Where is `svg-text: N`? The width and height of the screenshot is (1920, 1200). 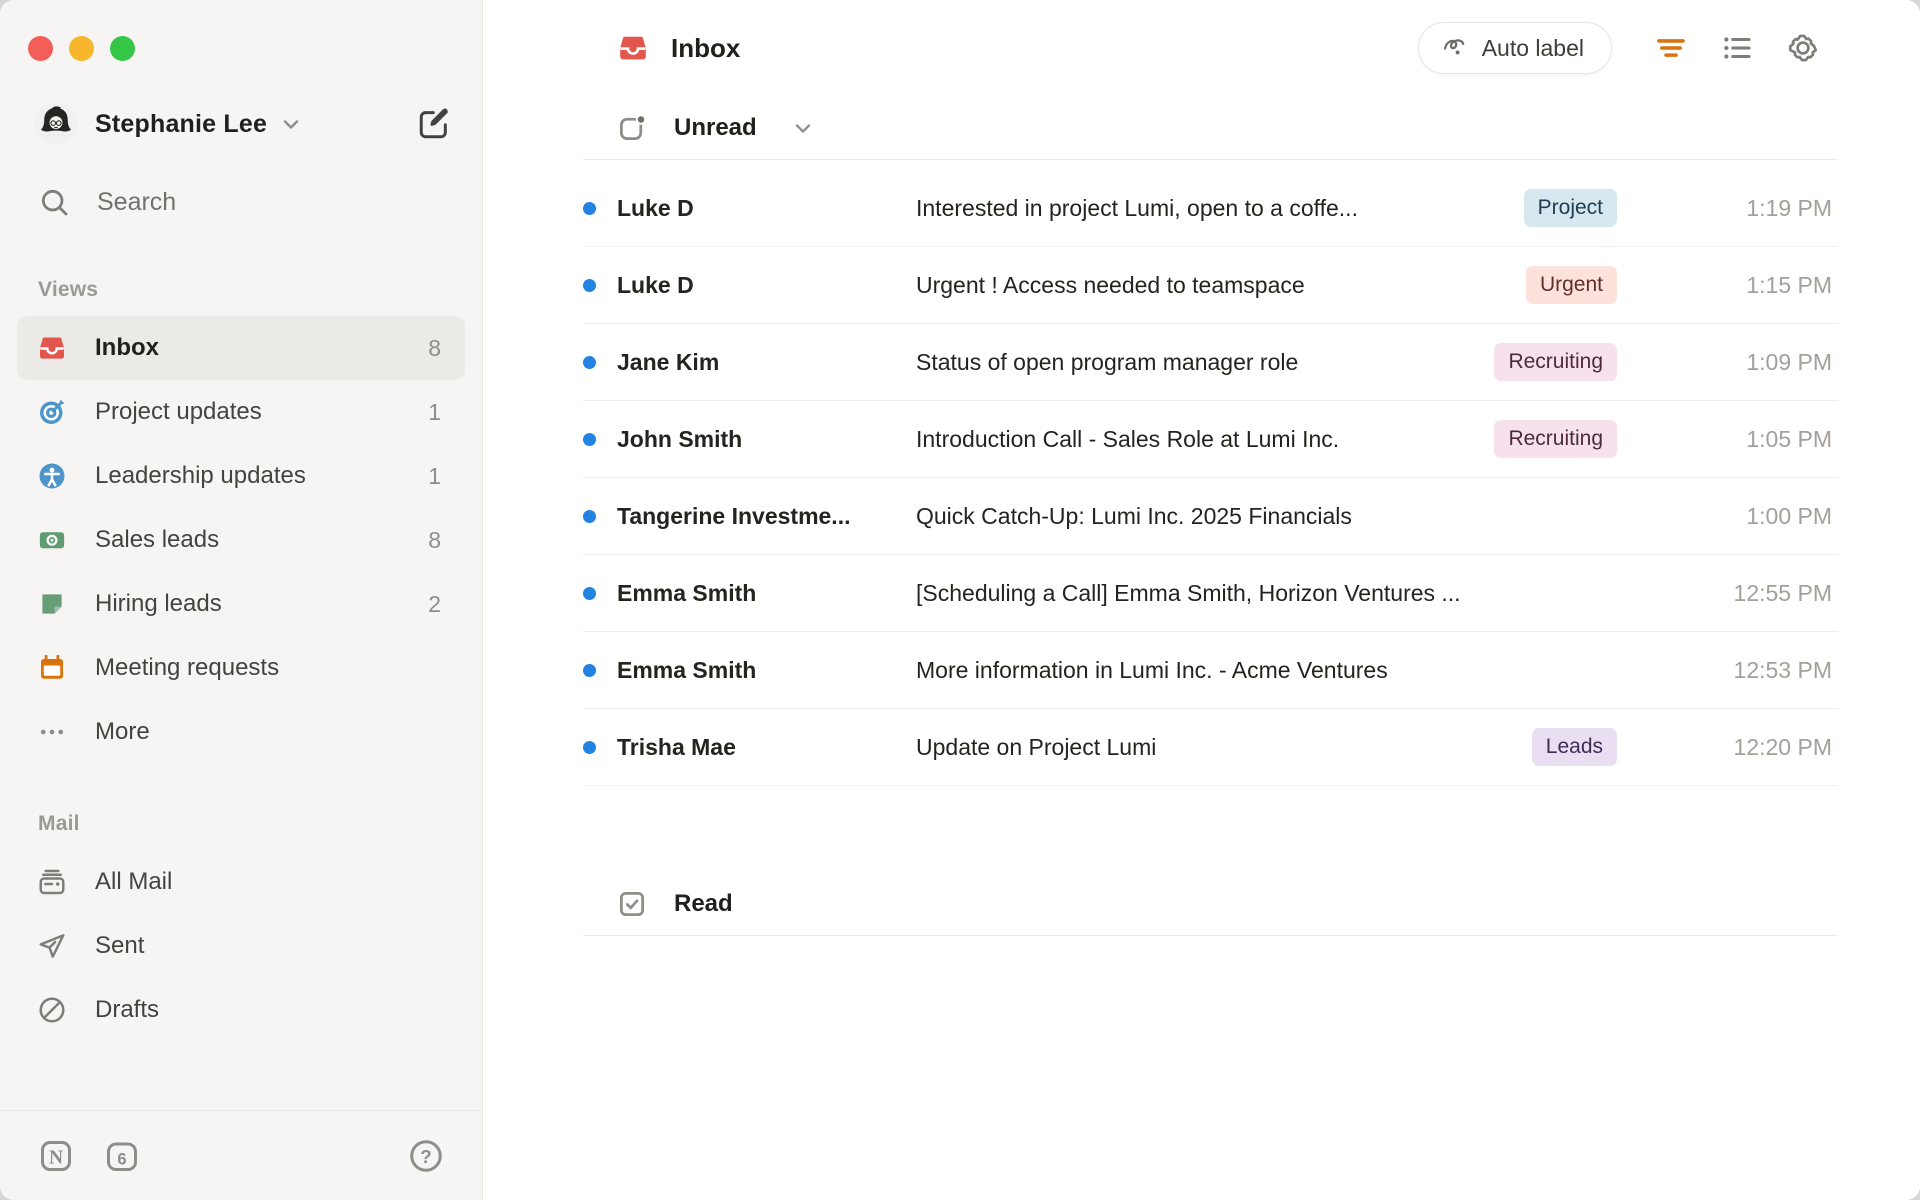 svg-text: N is located at coordinates (56, 1157).